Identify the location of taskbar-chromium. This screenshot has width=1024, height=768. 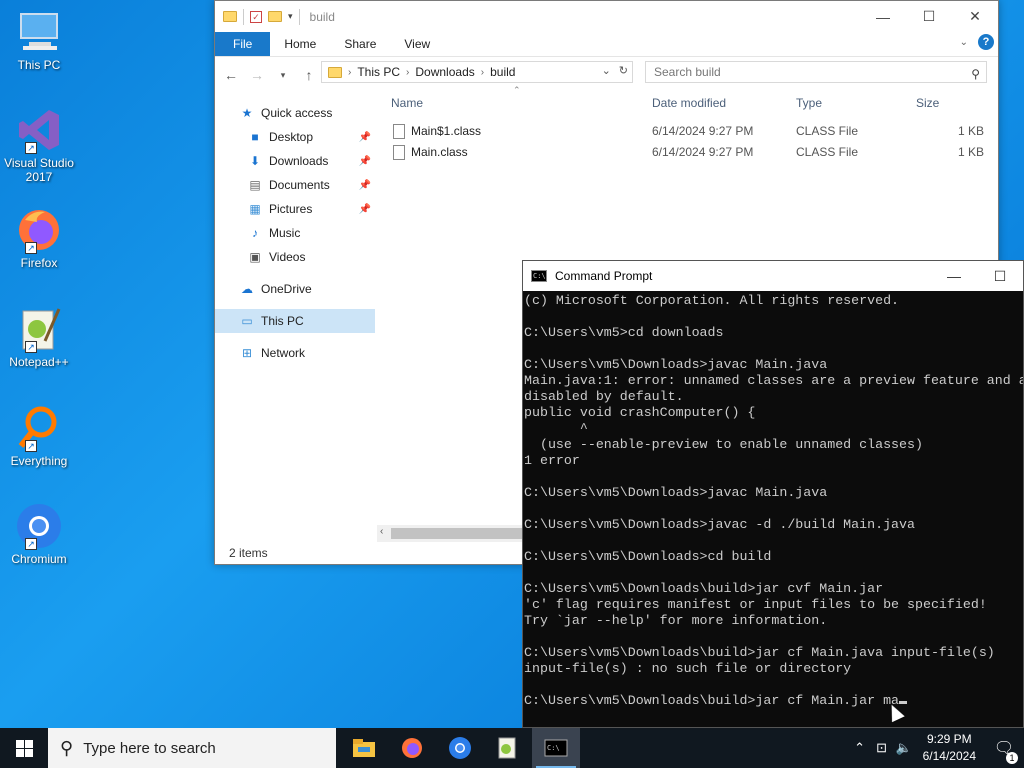
(460, 748).